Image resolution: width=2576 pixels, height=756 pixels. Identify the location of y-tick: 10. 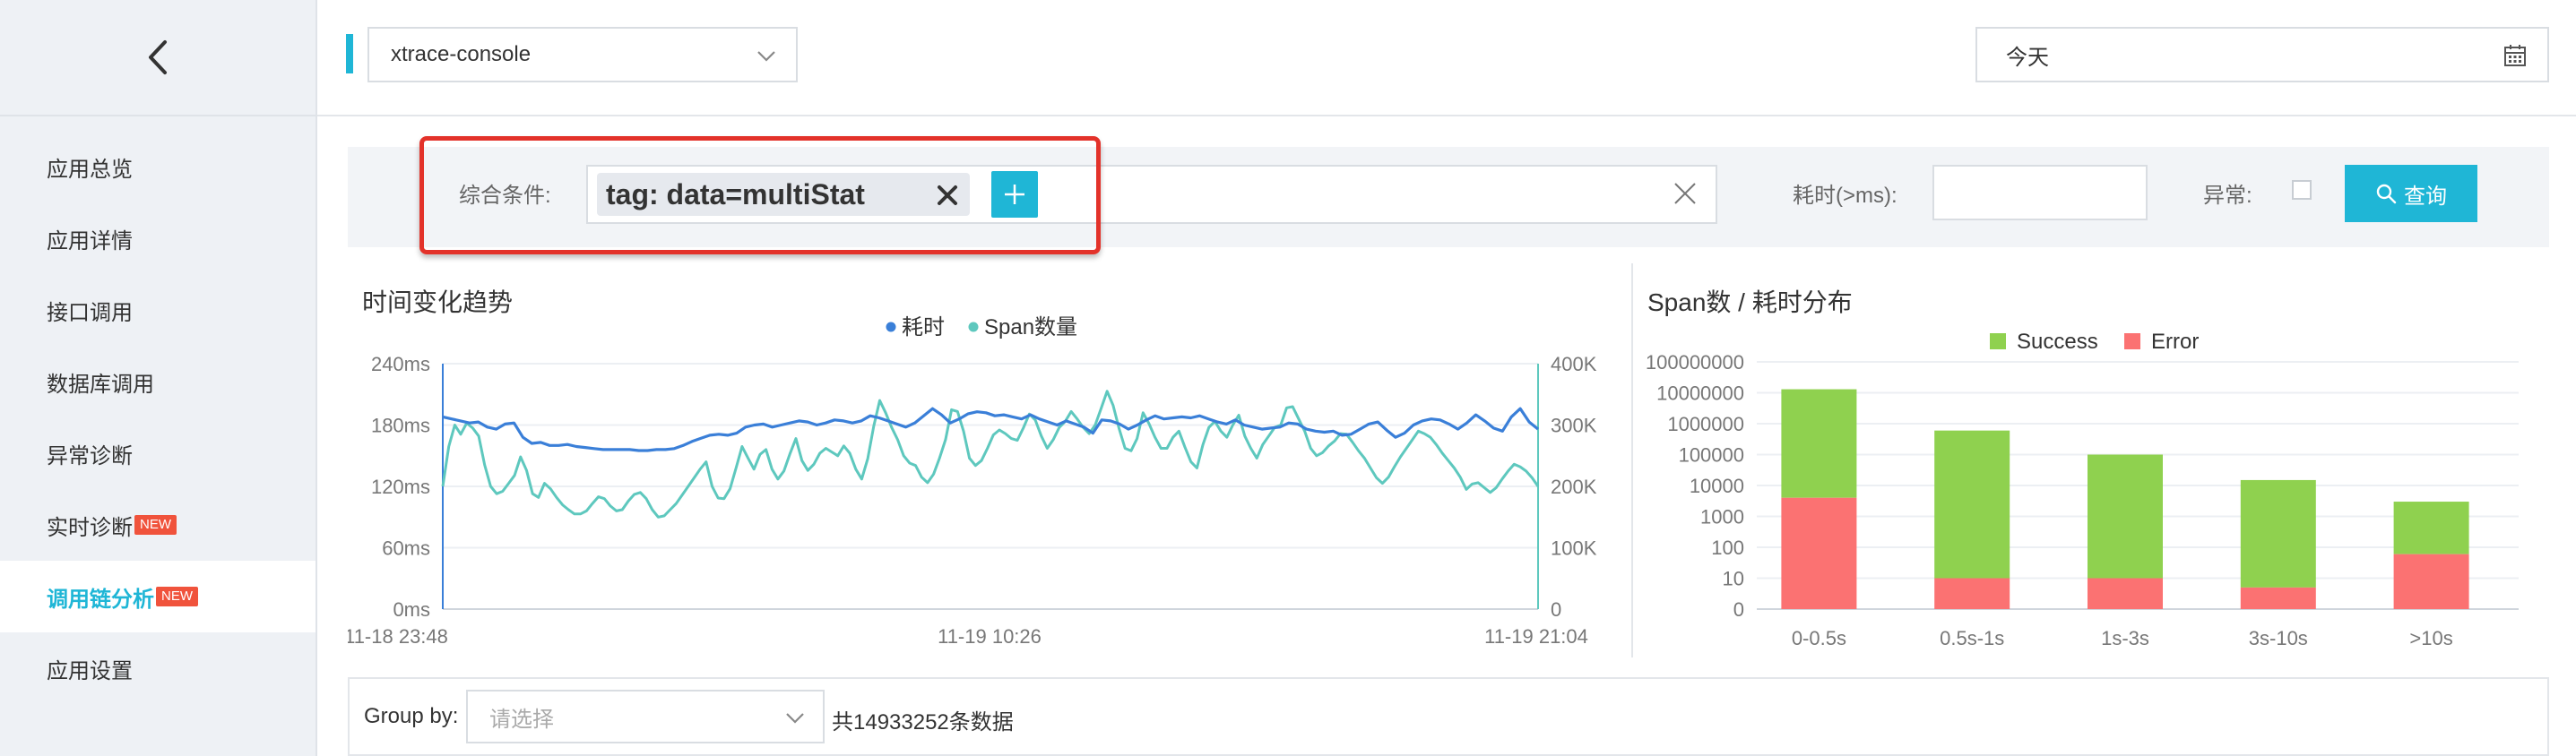
(1733, 579).